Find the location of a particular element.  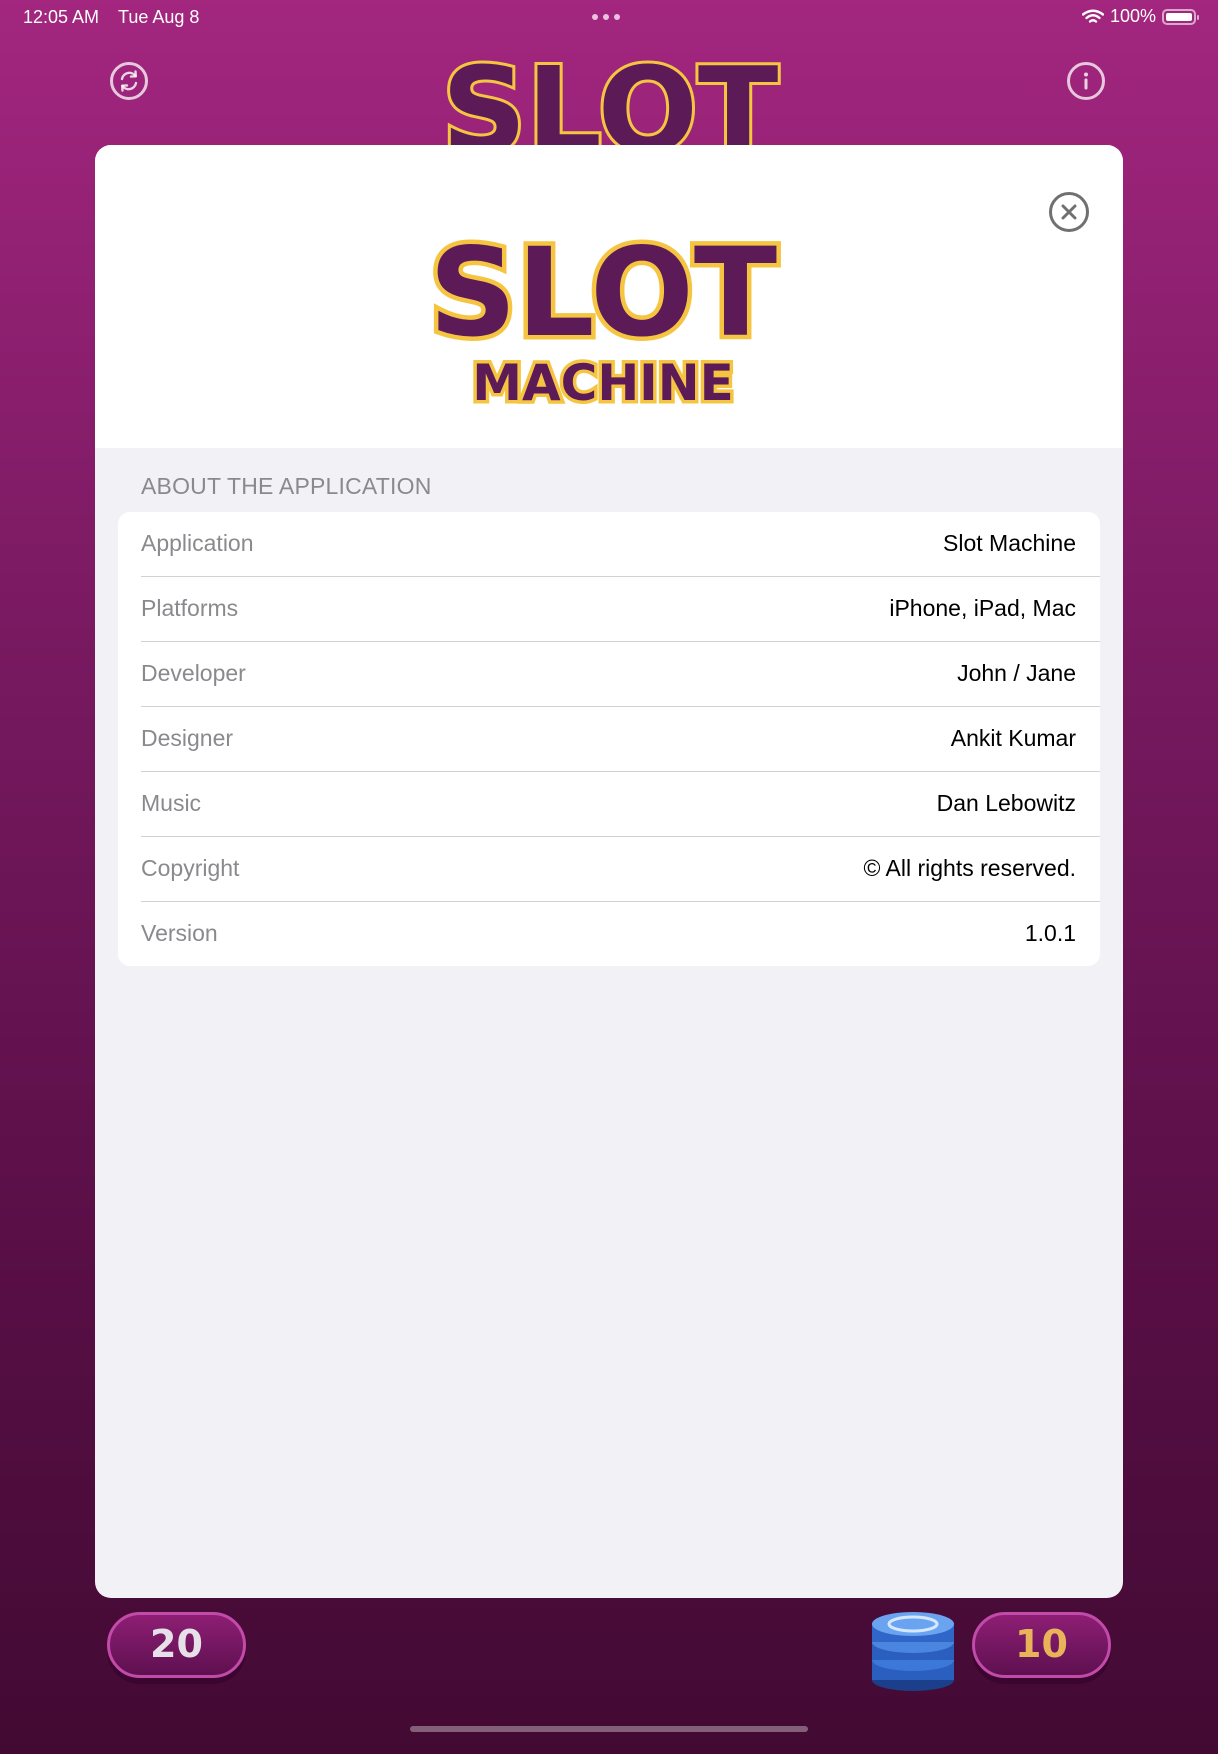

row-designer: Designer Ankit Kumar is located at coordinates (620, 739).